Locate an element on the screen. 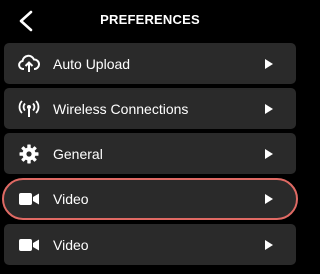 The image size is (320, 274). menu-item-label: General is located at coordinates (78, 153).